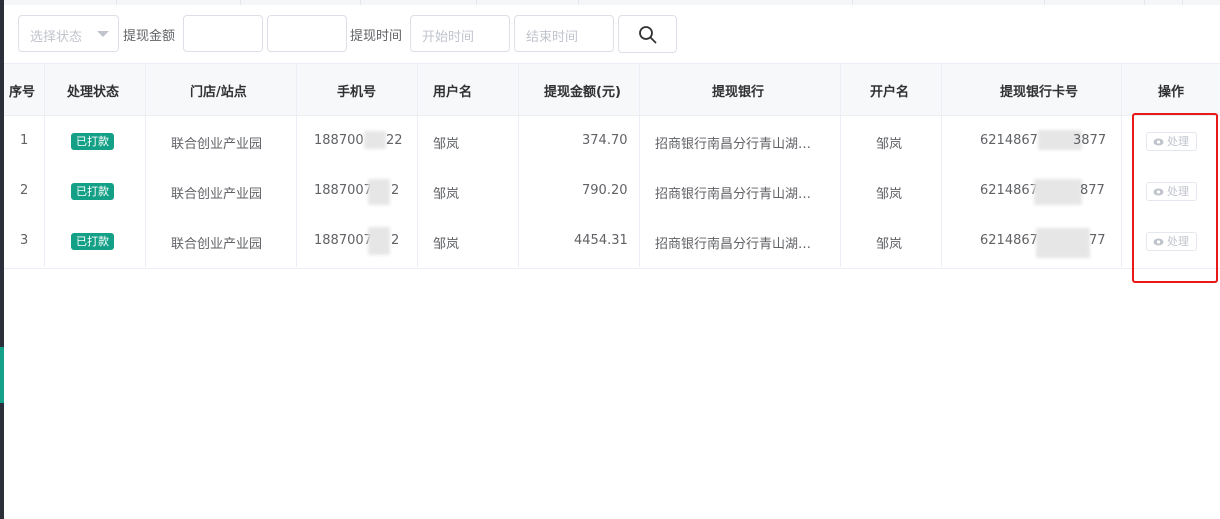  I want to click on col-card-header: 提现银行卡号, so click(1039, 92).